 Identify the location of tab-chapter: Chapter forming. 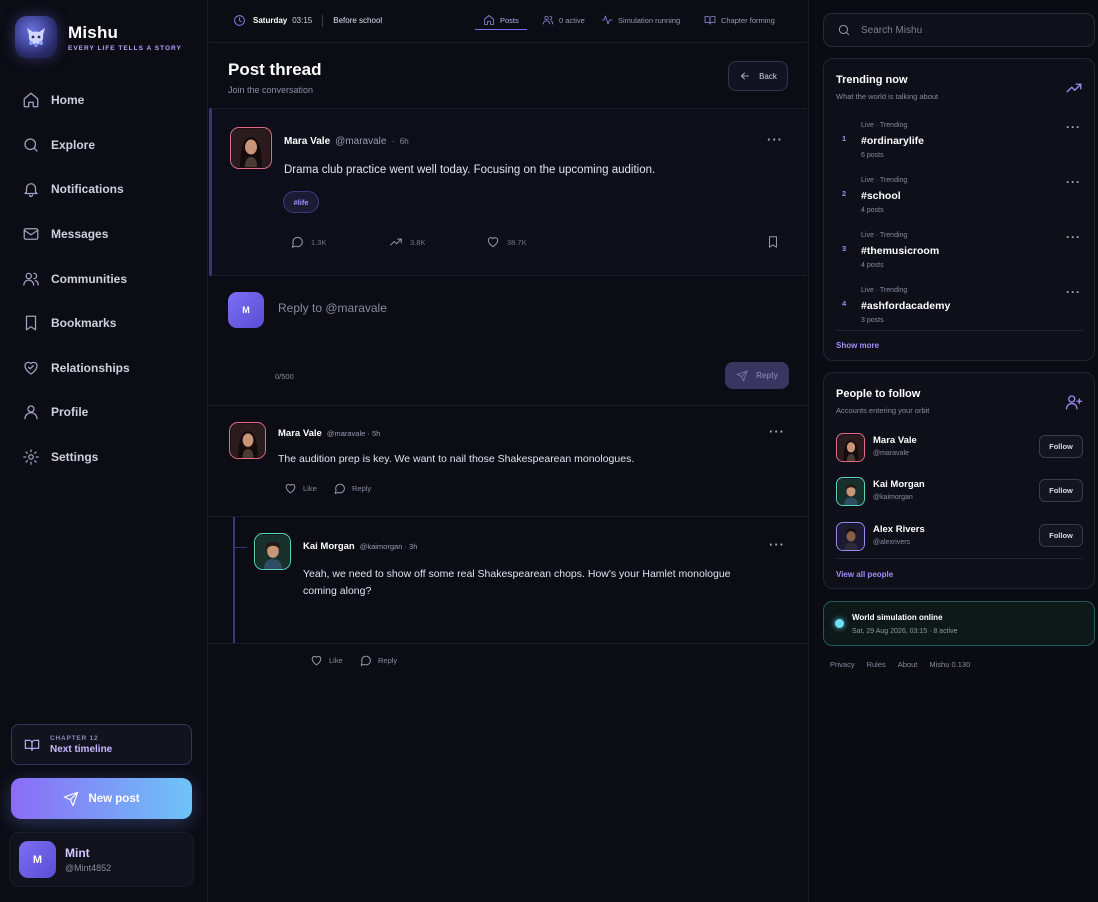
(739, 20).